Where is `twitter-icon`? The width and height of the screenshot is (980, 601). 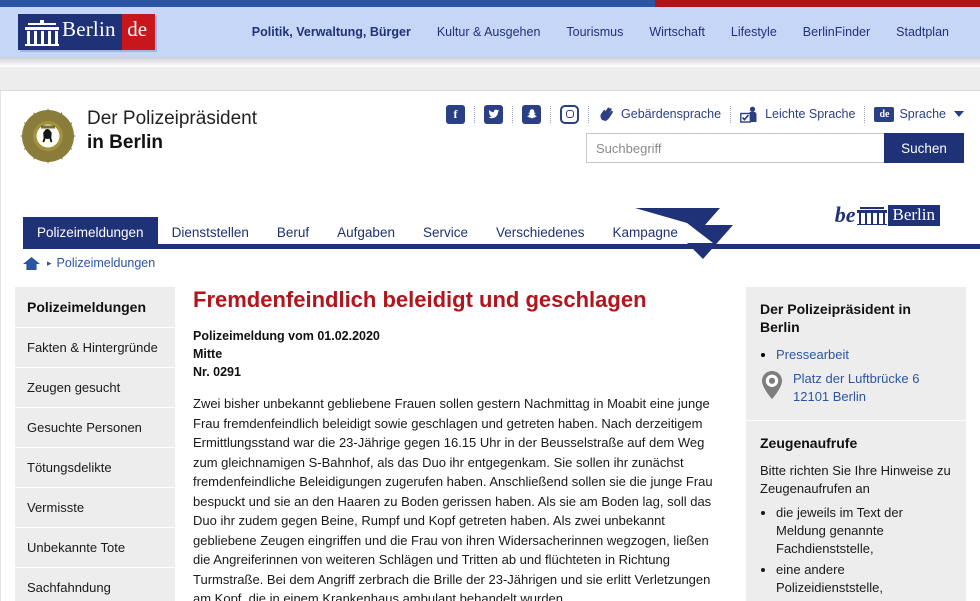
twitter-icon is located at coordinates (494, 114).